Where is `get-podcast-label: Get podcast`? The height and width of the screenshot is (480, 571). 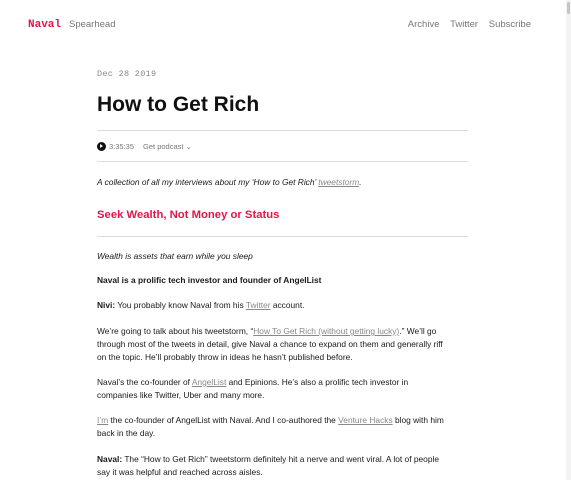
get-podcast-label: Get podcast is located at coordinates (163, 146).